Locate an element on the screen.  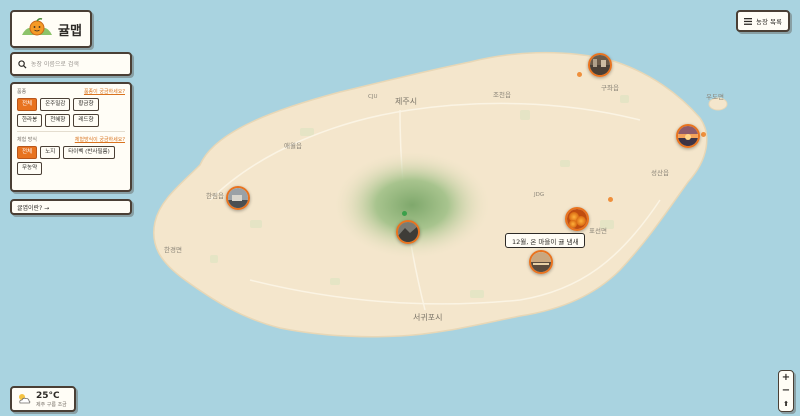
label-jdg-airport: JDG is located at coordinates (539, 195).